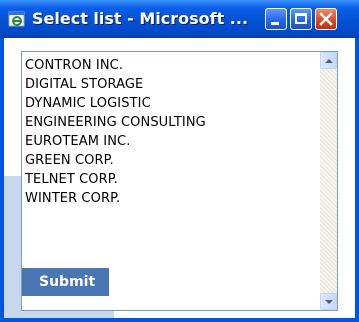  I want to click on list-option: DYNAMIC LOGISTIC, so click(171, 103).